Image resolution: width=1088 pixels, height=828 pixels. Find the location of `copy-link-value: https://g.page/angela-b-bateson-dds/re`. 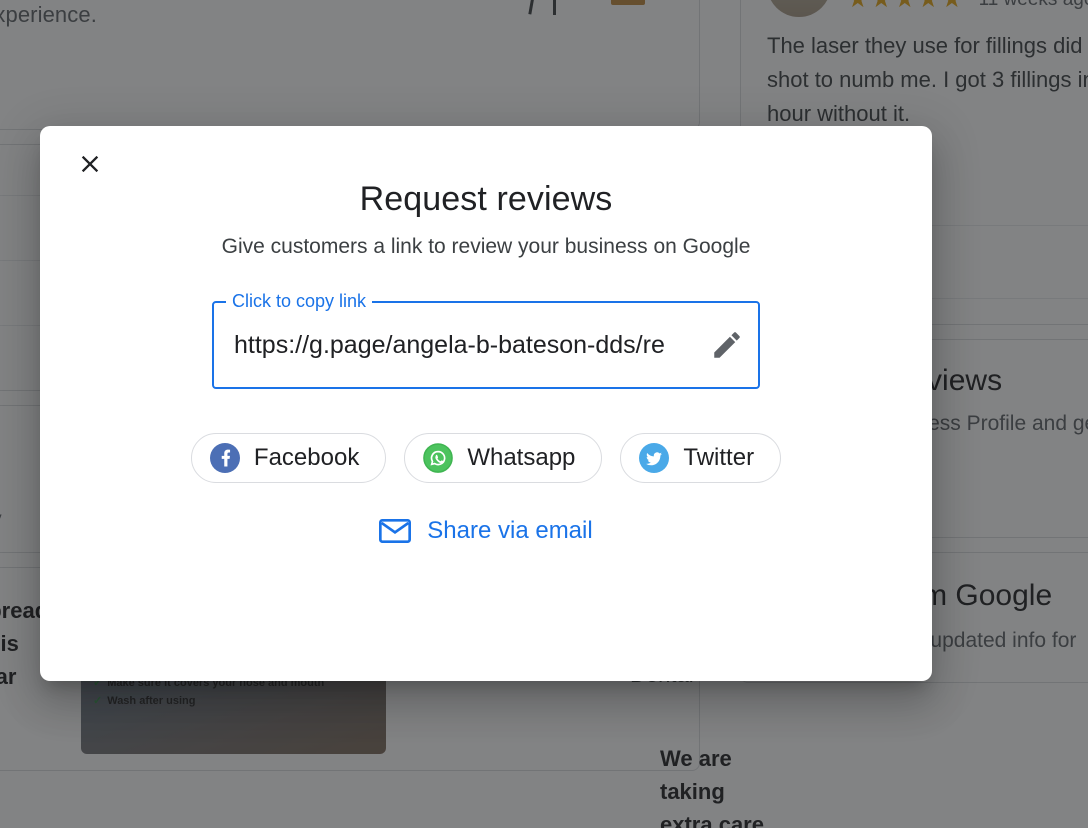

copy-link-value: https://g.page/angela-b-bateson-dds/re is located at coordinates (463, 345).